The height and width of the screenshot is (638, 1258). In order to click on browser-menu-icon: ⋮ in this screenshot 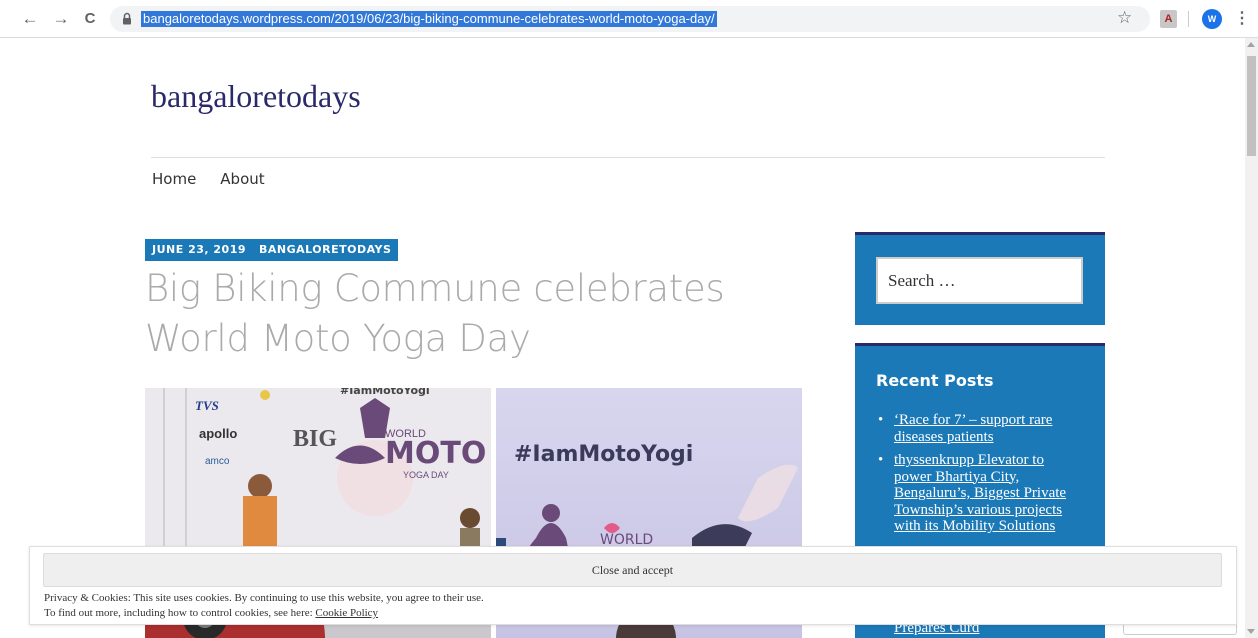, I will do `click(1242, 19)`.